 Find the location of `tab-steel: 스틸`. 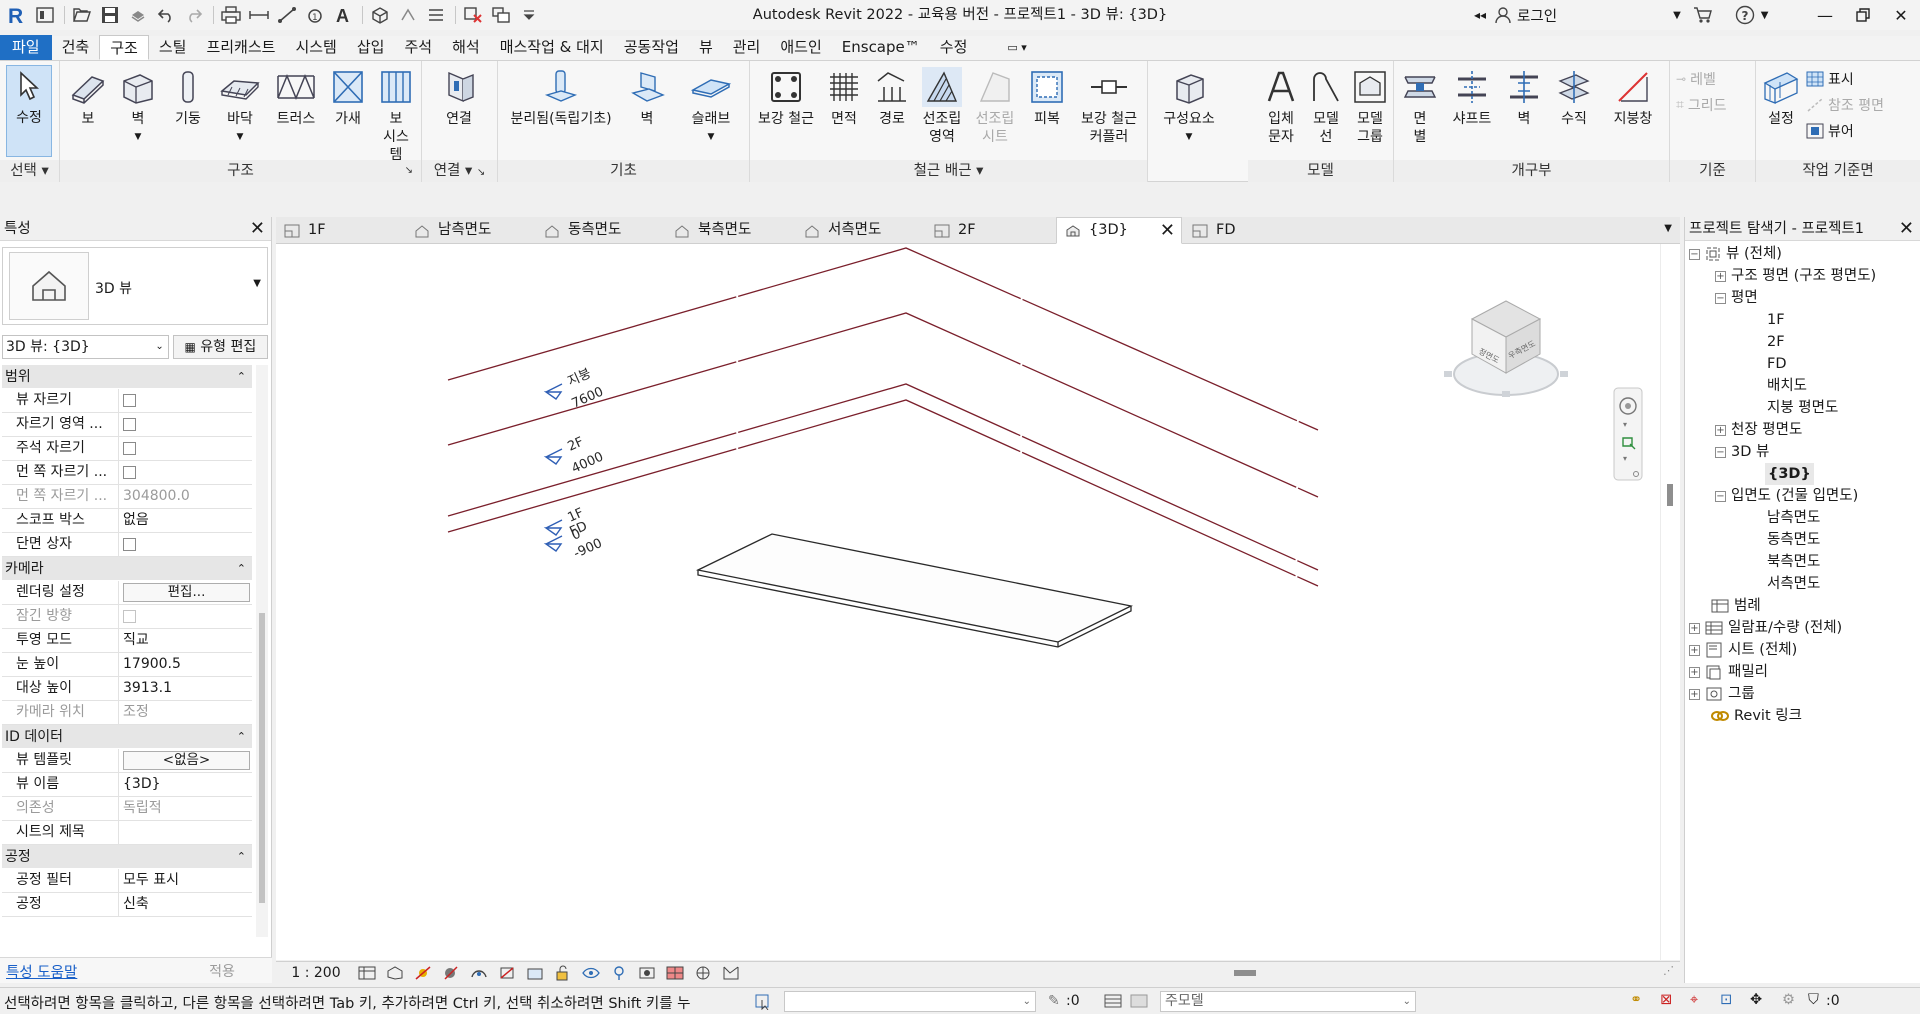

tab-steel: 스틸 is located at coordinates (173, 47).